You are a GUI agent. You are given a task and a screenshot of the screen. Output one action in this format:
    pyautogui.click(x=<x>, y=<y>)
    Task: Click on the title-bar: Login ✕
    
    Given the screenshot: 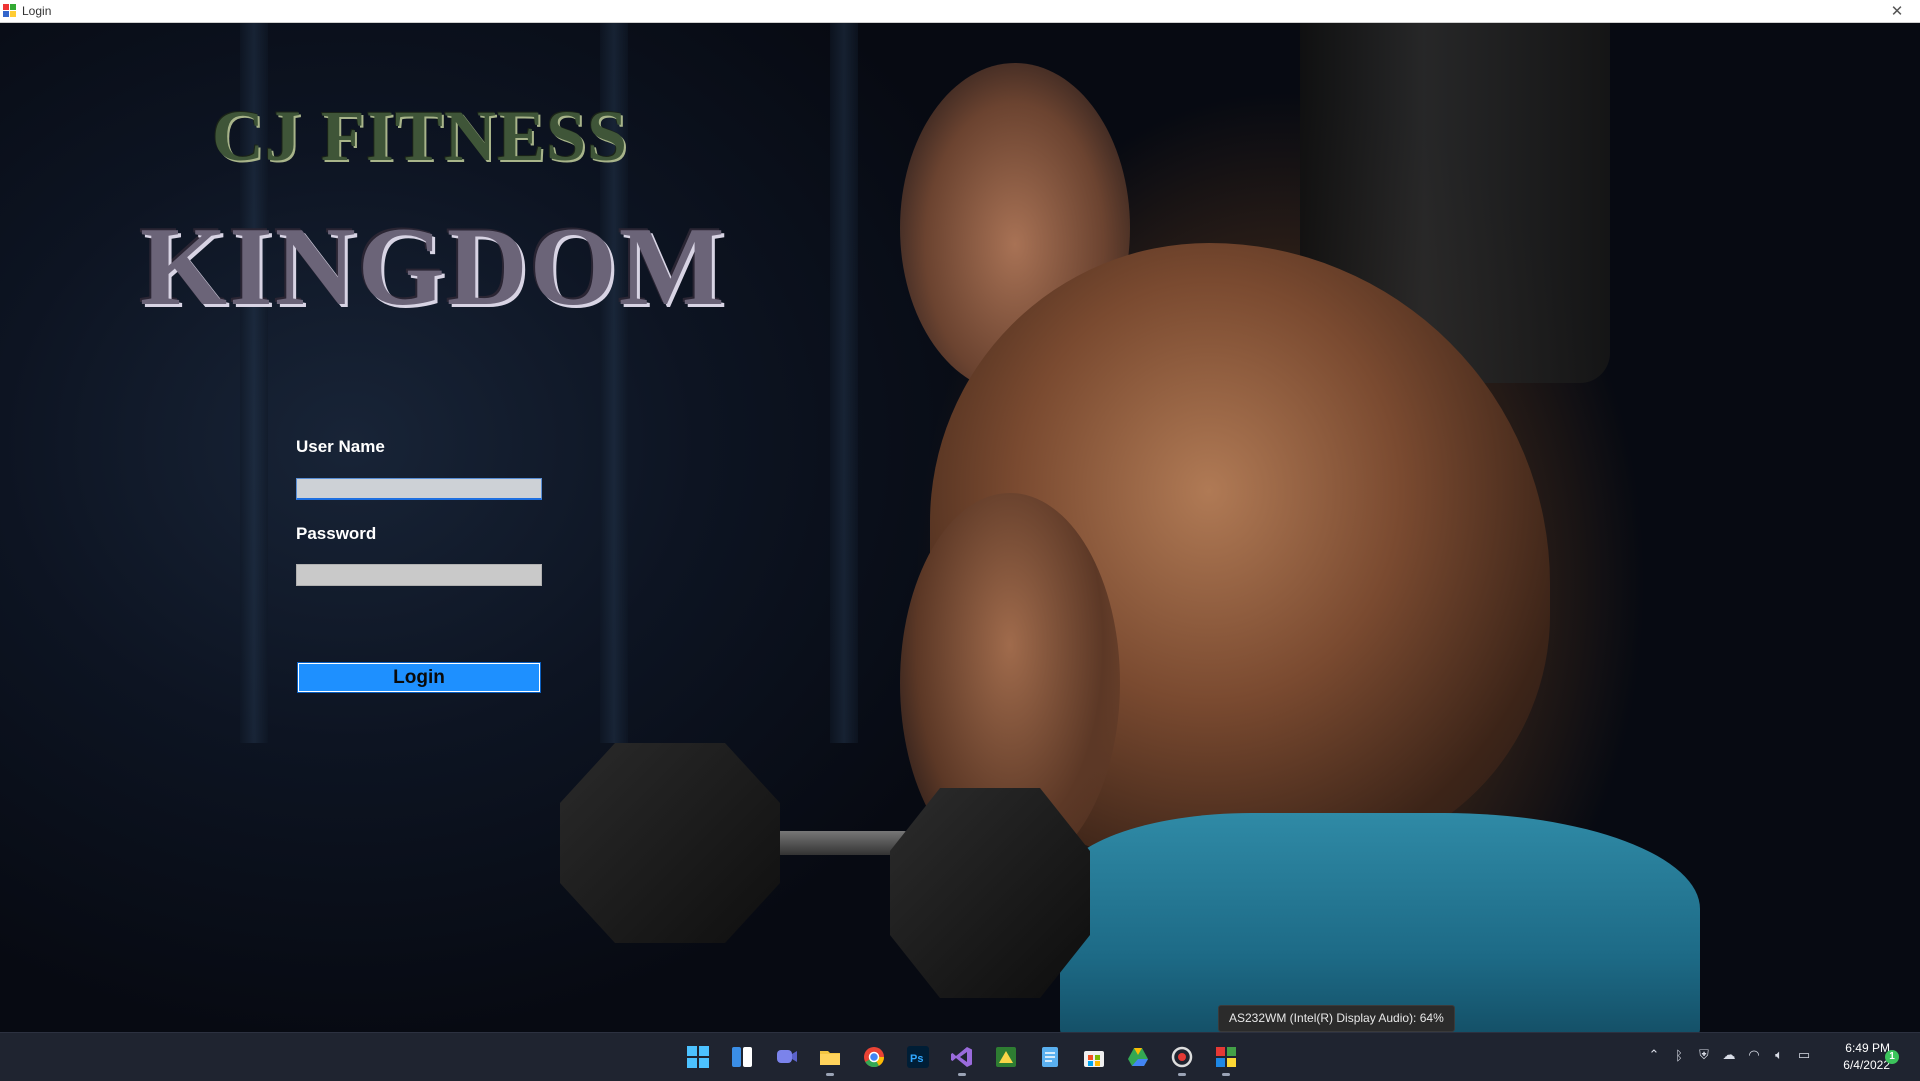 What is the action you would take?
    pyautogui.click(x=960, y=11)
    